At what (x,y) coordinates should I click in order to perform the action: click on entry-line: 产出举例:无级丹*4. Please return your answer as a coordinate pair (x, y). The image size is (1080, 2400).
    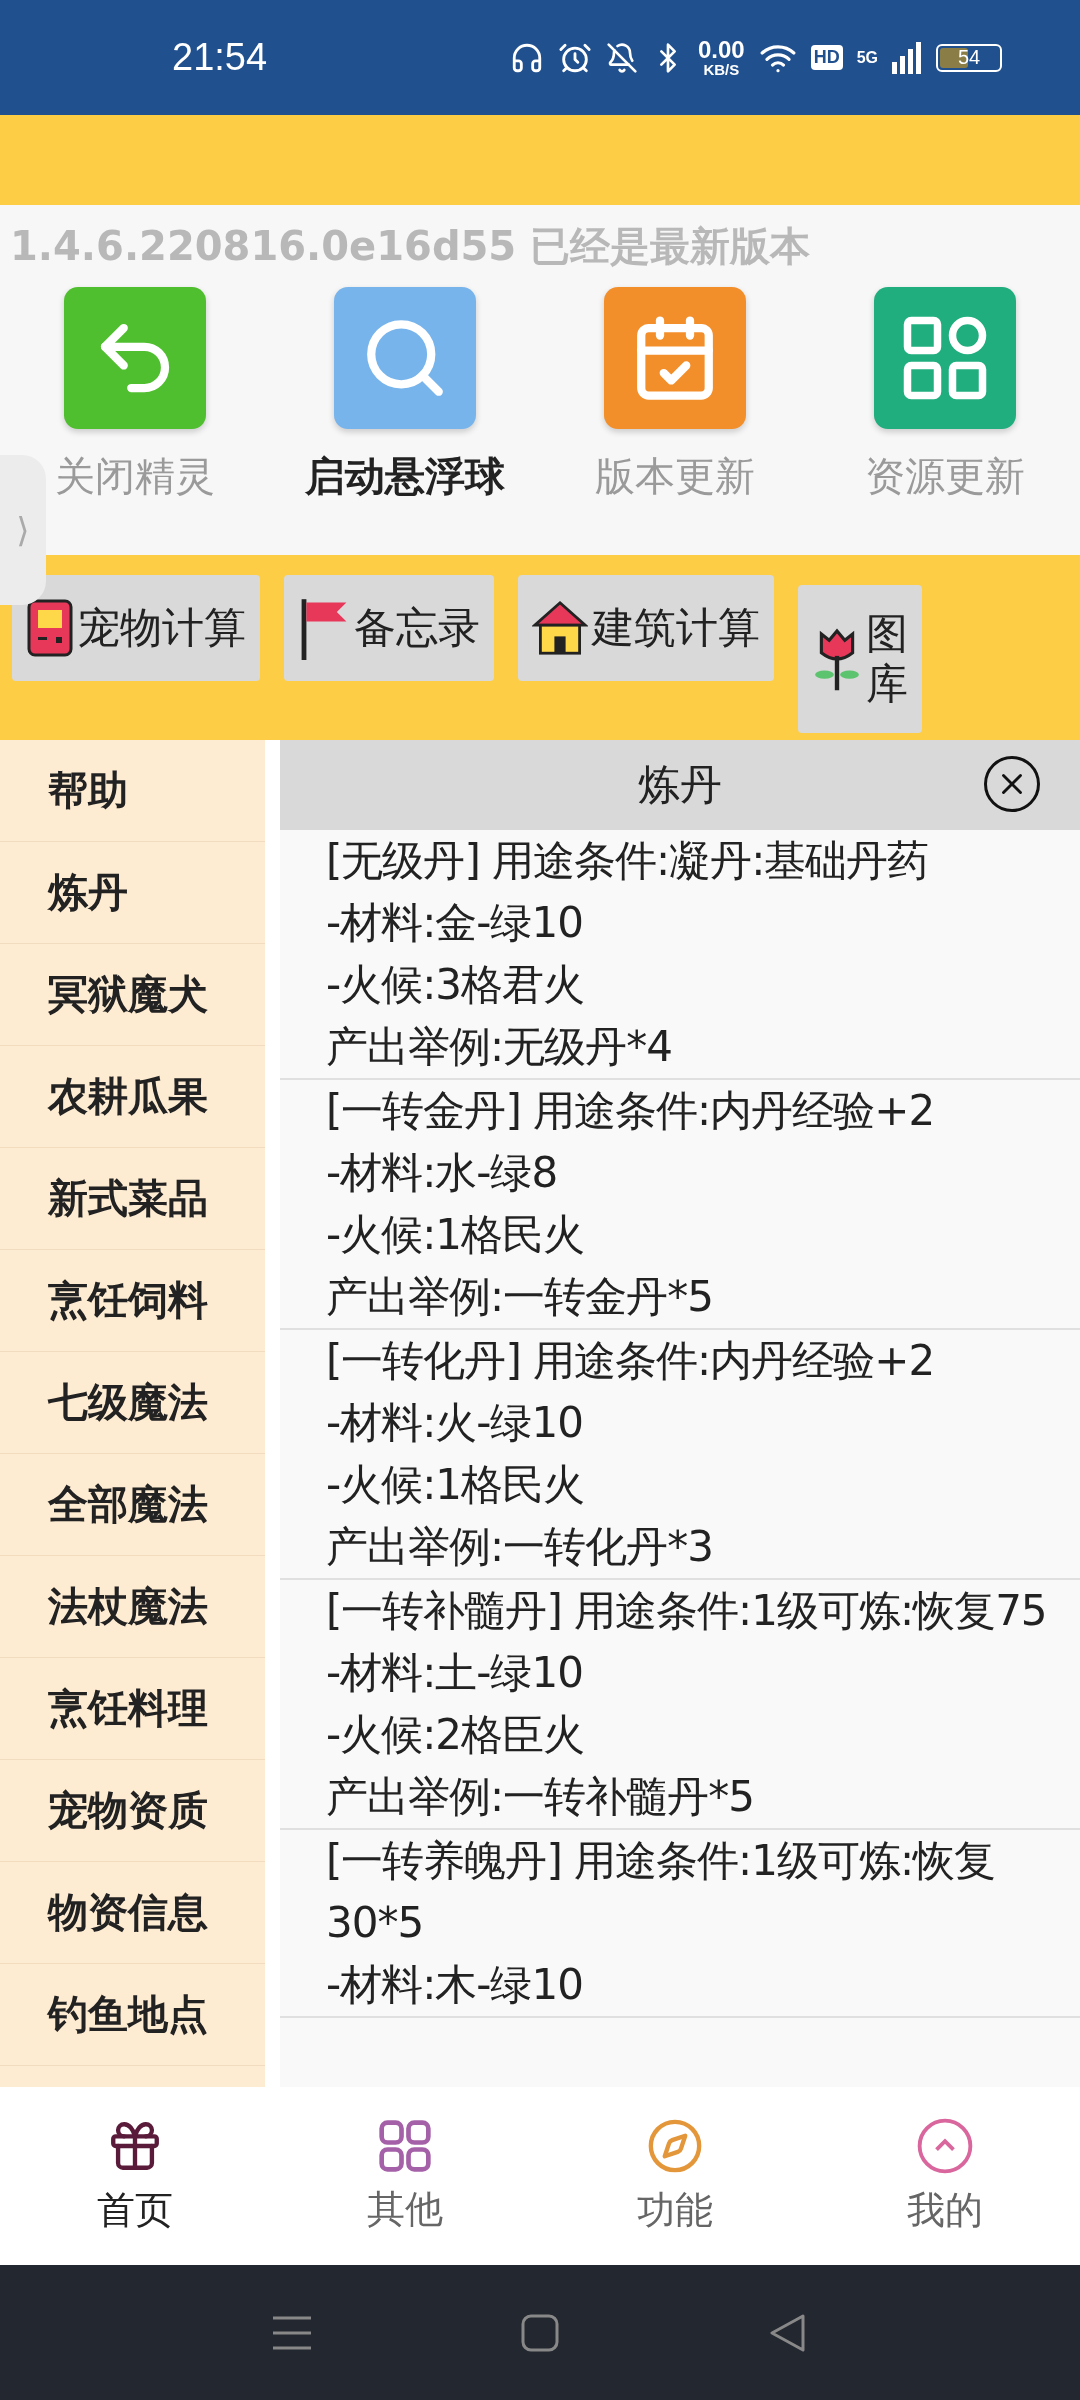
    Looking at the image, I should click on (499, 1047).